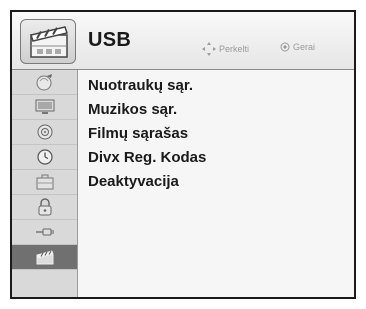 This screenshot has height=309, width=366. I want to click on sidebar-item-usb, so click(44, 257).